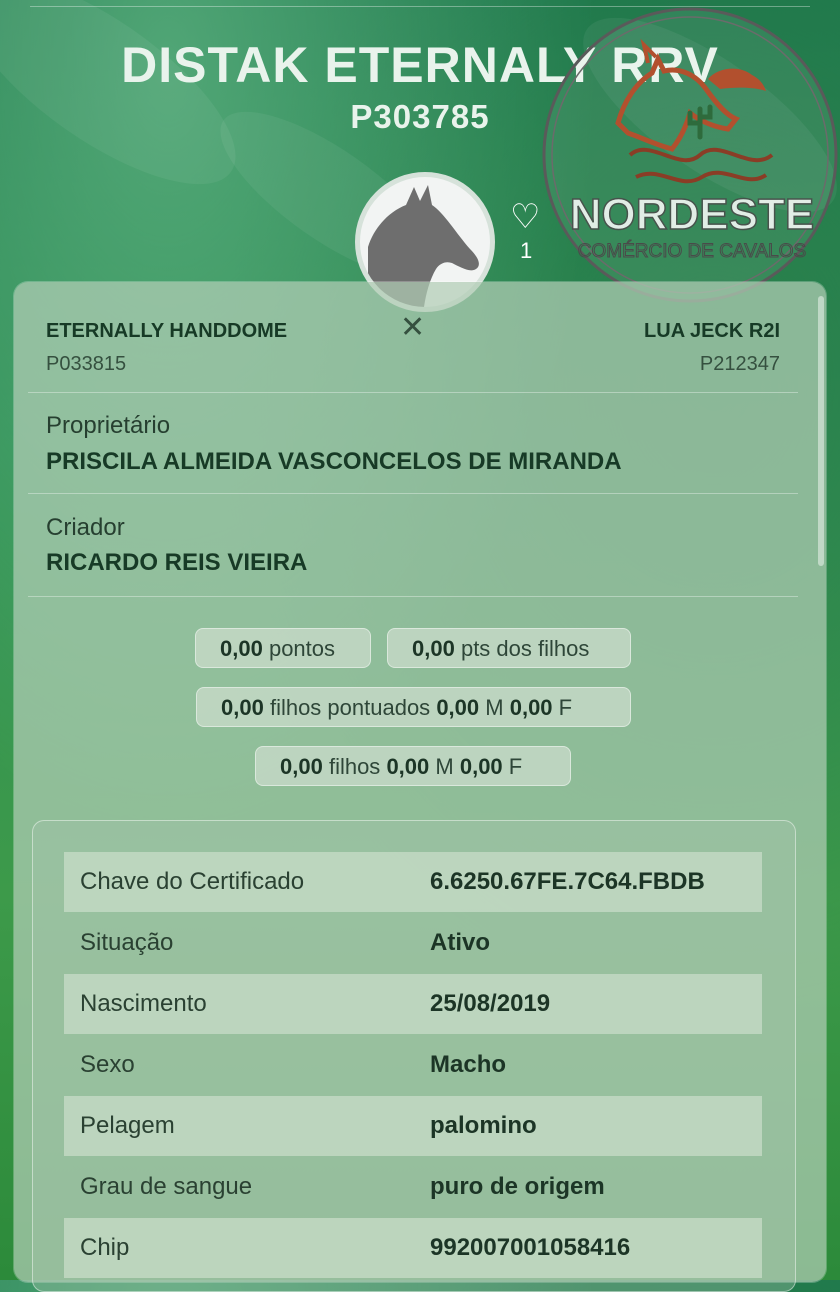  Describe the element at coordinates (526, 250) in the screenshot. I see `like-count: 1` at that location.